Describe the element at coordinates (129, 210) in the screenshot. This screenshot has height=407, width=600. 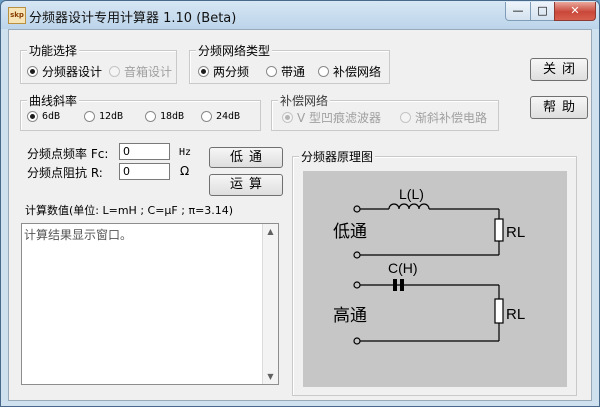
I see `results-caption: 计算数值(单位: L=mH ; C=μF ; π=3.14)` at that location.